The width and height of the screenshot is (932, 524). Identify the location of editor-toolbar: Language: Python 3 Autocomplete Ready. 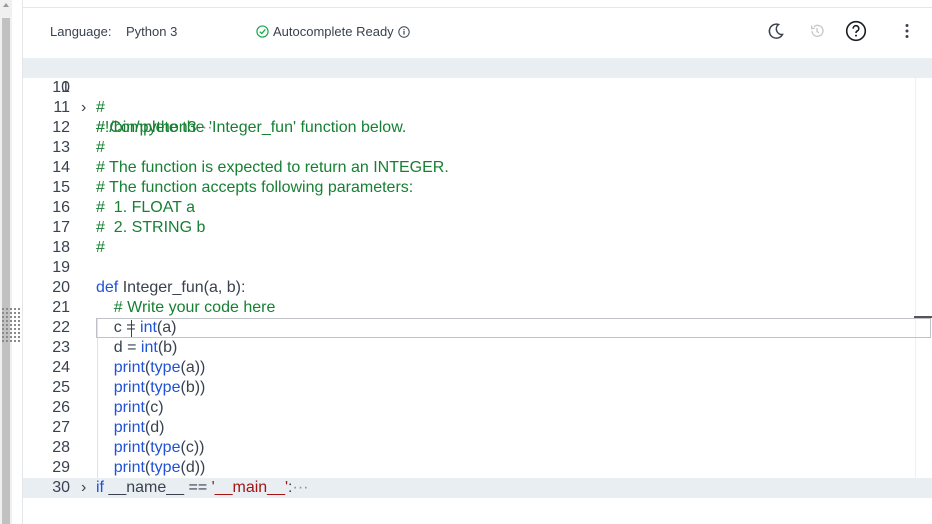
(477, 32).